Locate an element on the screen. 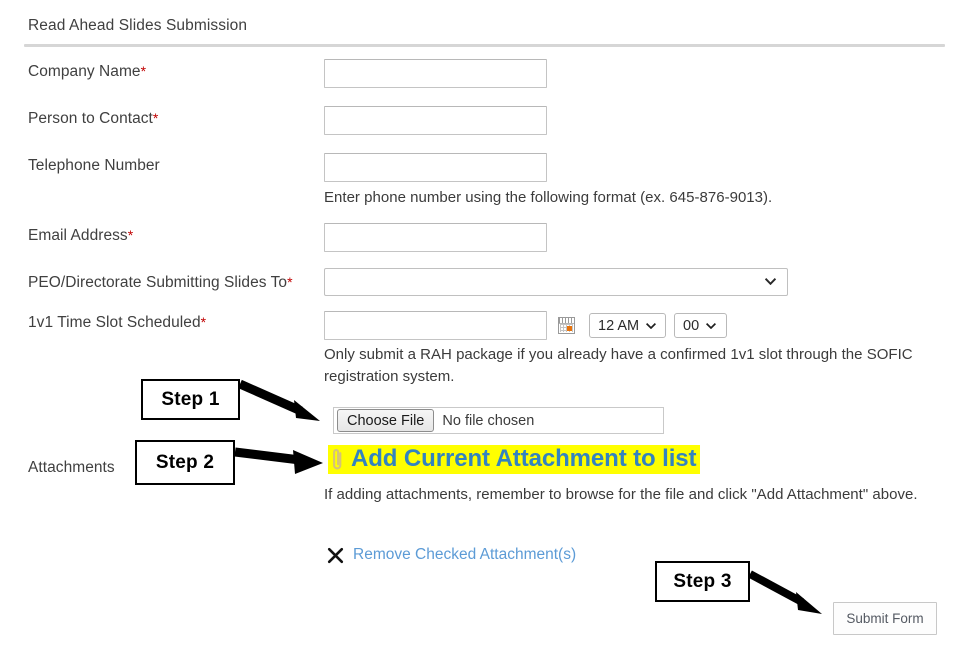 Image resolution: width=978 pixels, height=659 pixels. label-person-to-contact-text: Person to Contact is located at coordinates (90, 118).